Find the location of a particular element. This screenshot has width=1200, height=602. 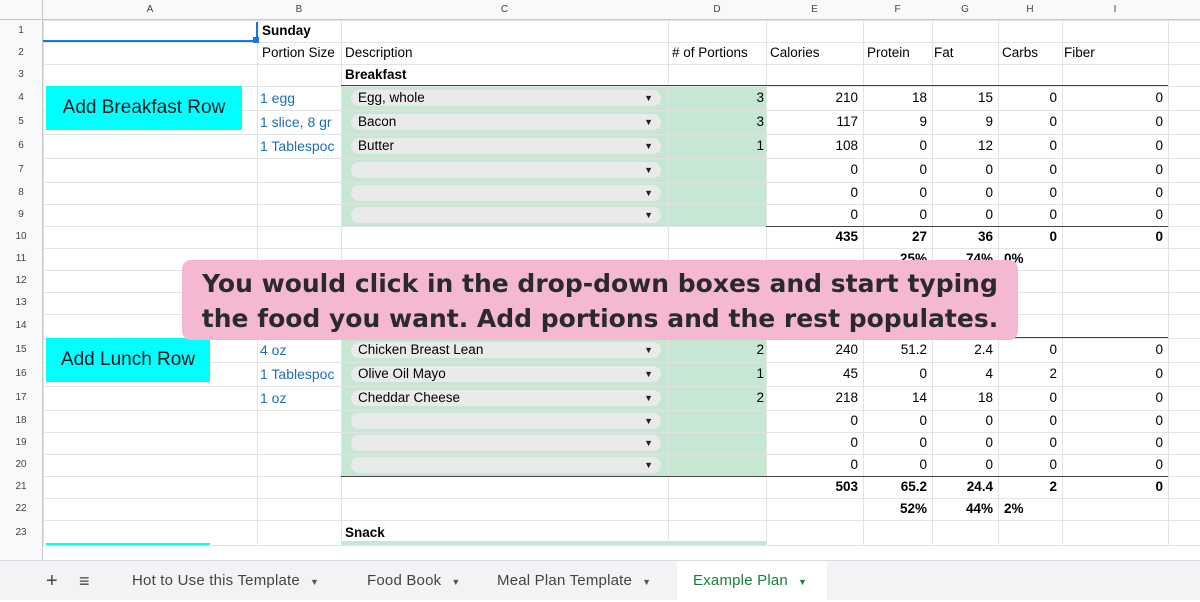

row-header: 17 is located at coordinates (21, 398).